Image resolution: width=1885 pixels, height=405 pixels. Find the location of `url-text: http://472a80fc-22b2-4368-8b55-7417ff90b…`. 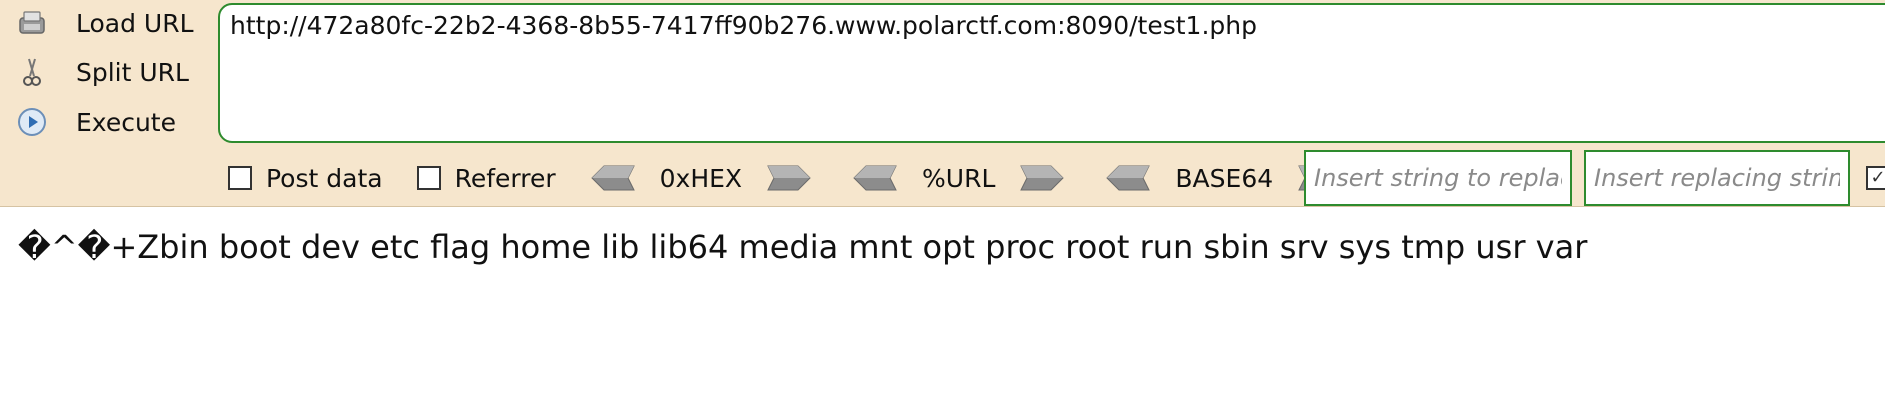

url-text: http://472a80fc-22b2-4368-8b55-7417ff90b… is located at coordinates (743, 25).